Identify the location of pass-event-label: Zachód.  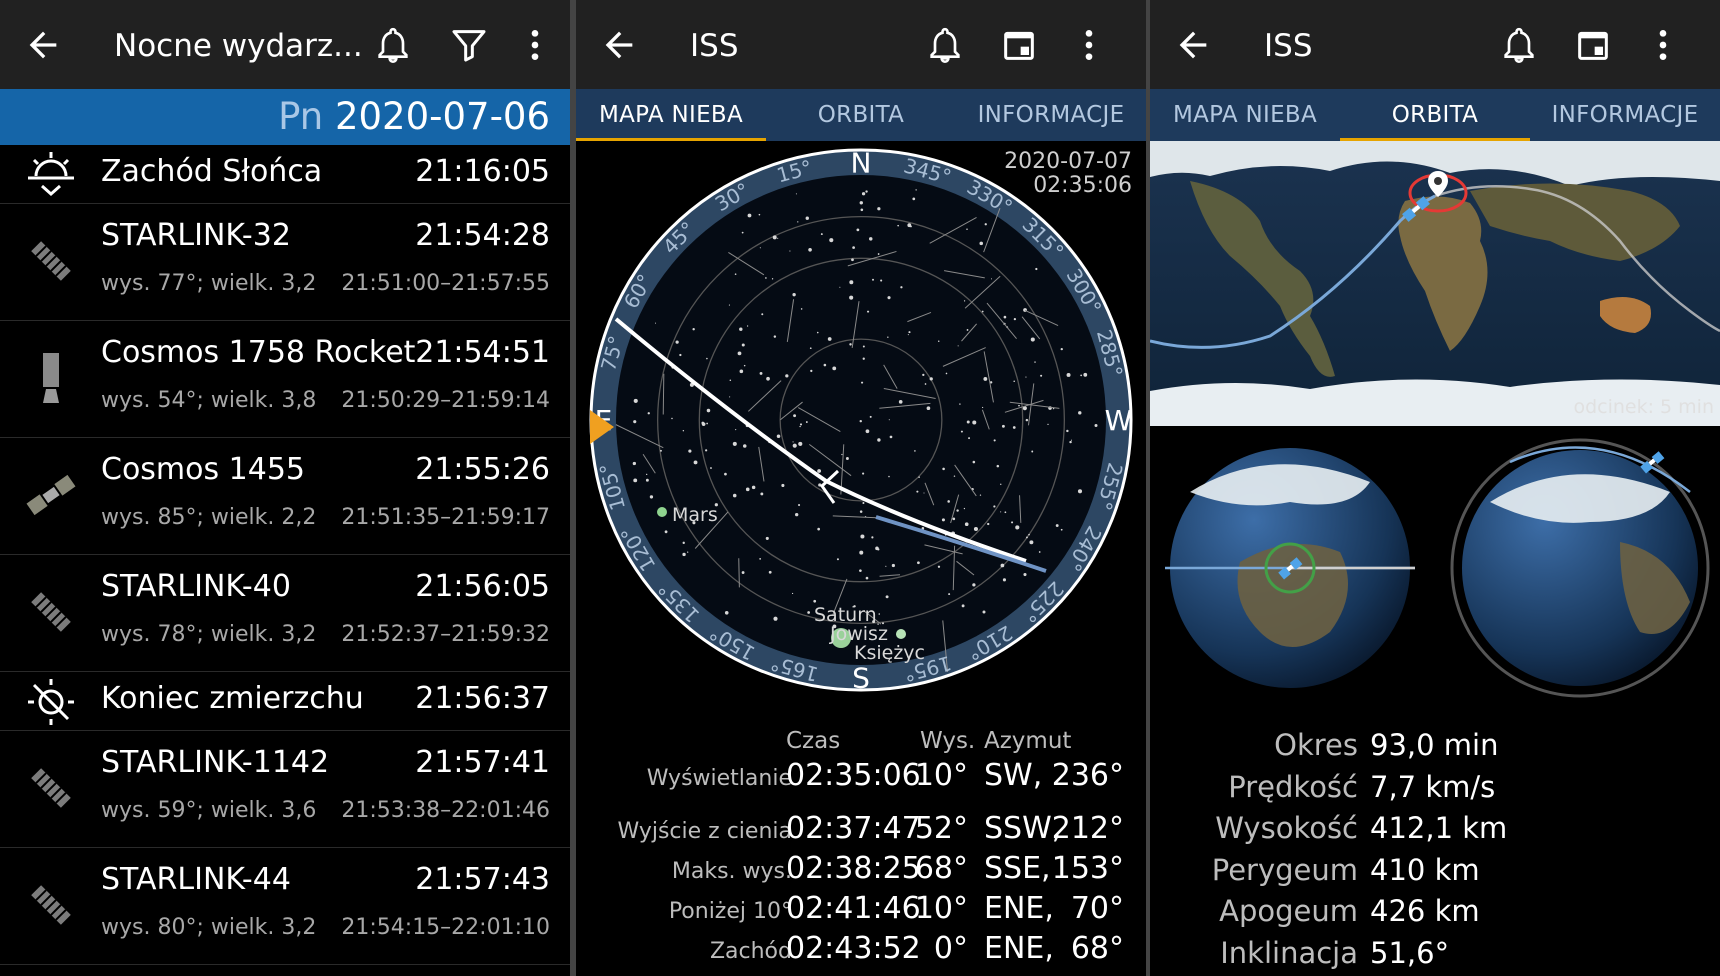
(750, 951).